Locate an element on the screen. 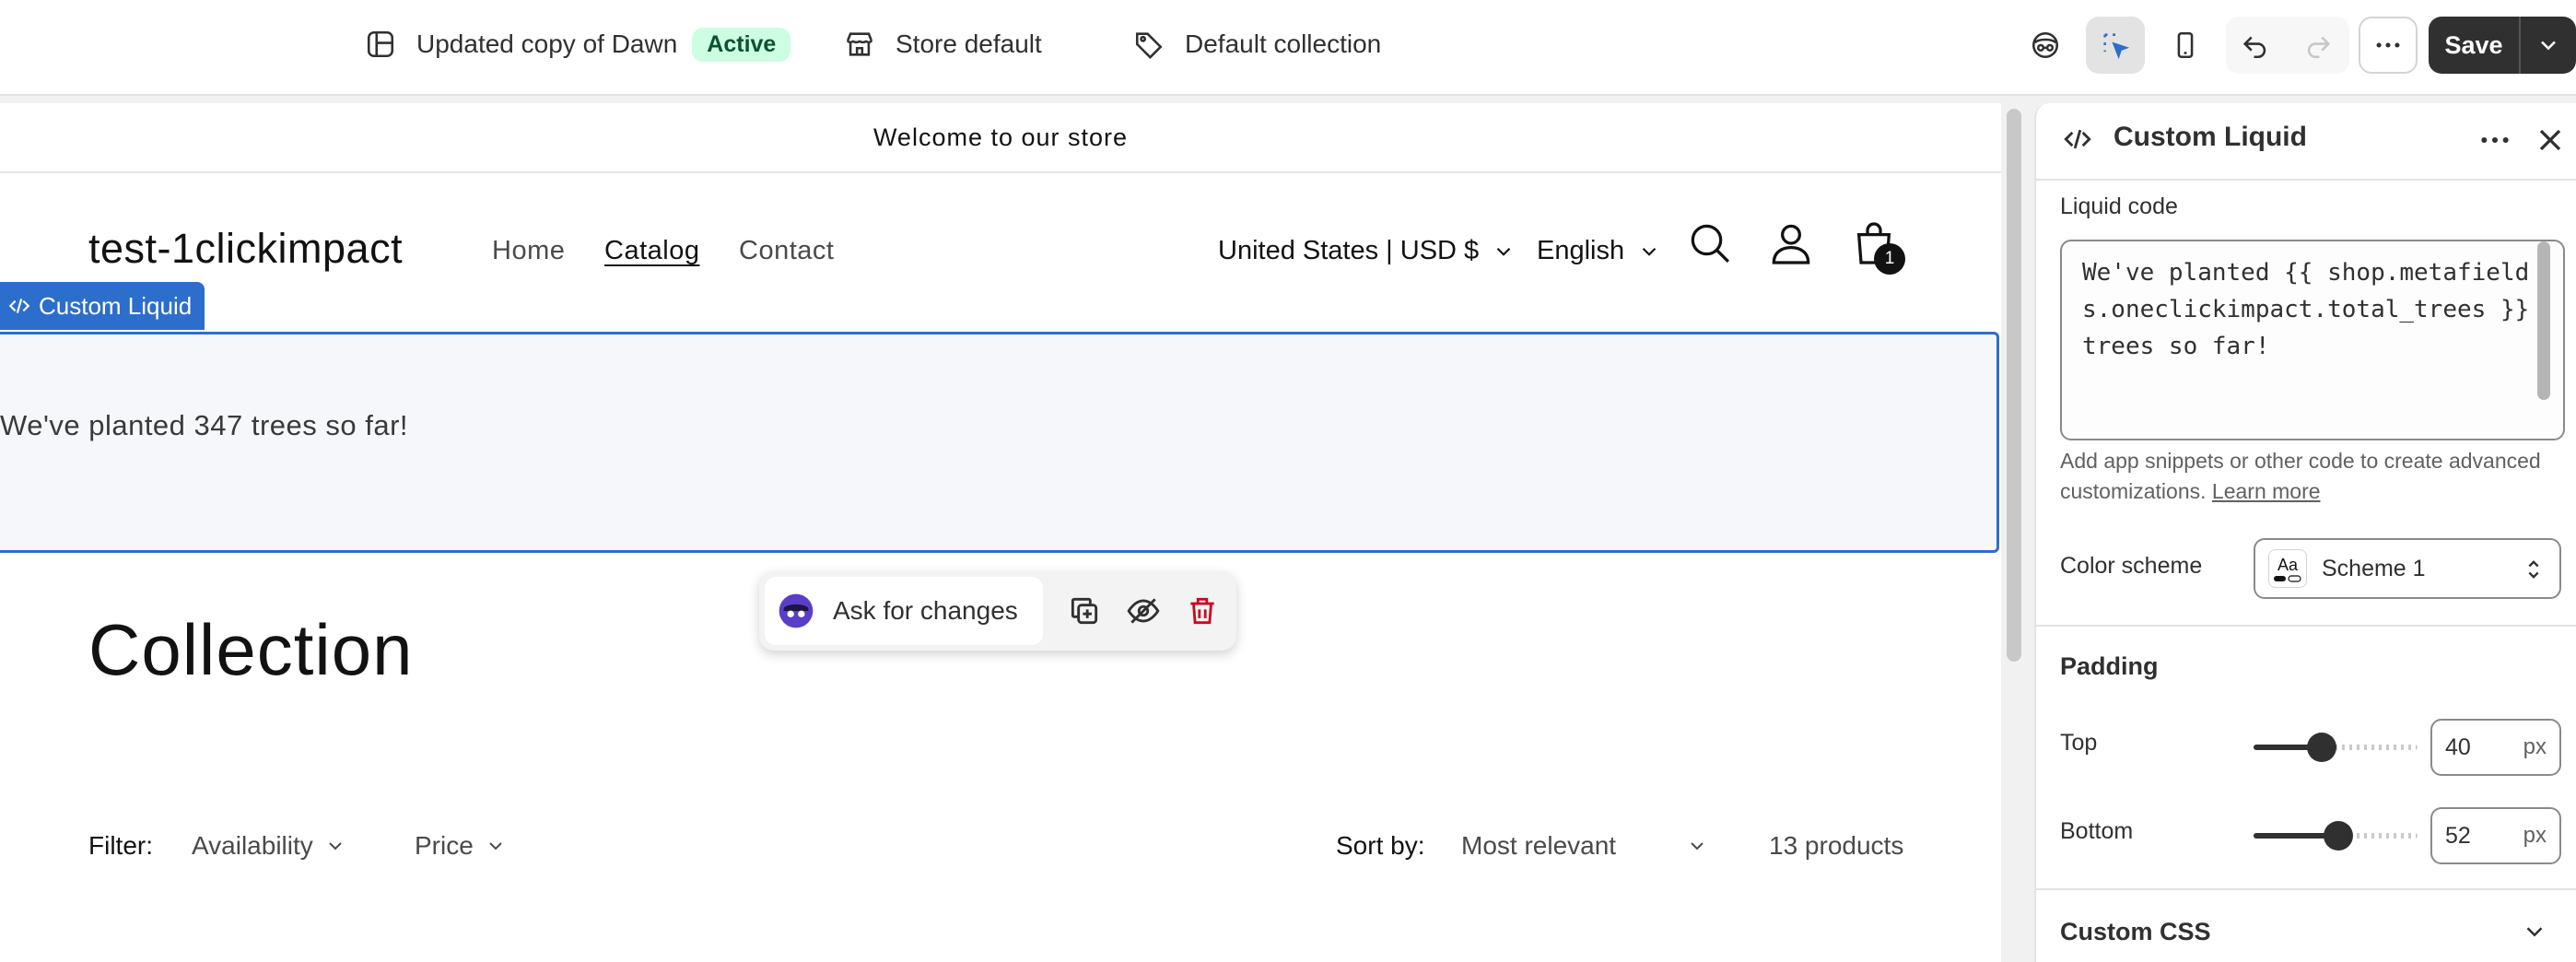 The width and height of the screenshot is (2576, 962). sort-select-value: Most relevant is located at coordinates (1539, 845).